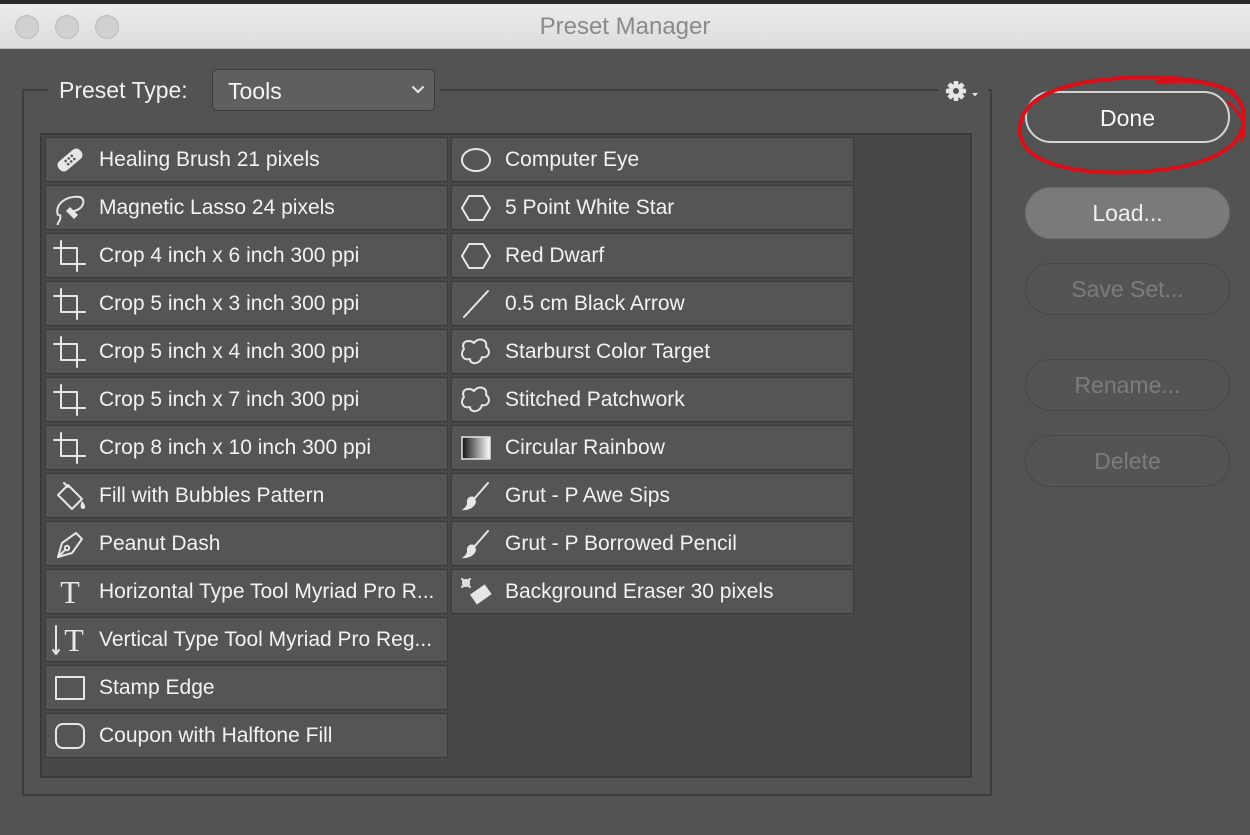 This screenshot has width=1250, height=835. Describe the element at coordinates (70, 496) in the screenshot. I see `paint-bucket-icon` at that location.